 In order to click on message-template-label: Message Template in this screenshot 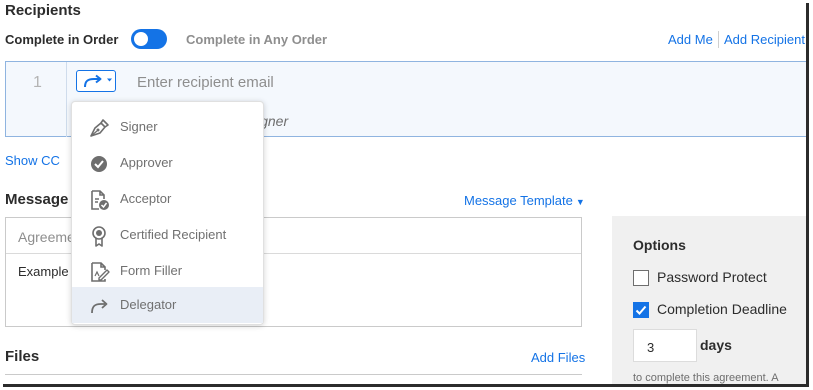, I will do `click(518, 200)`.